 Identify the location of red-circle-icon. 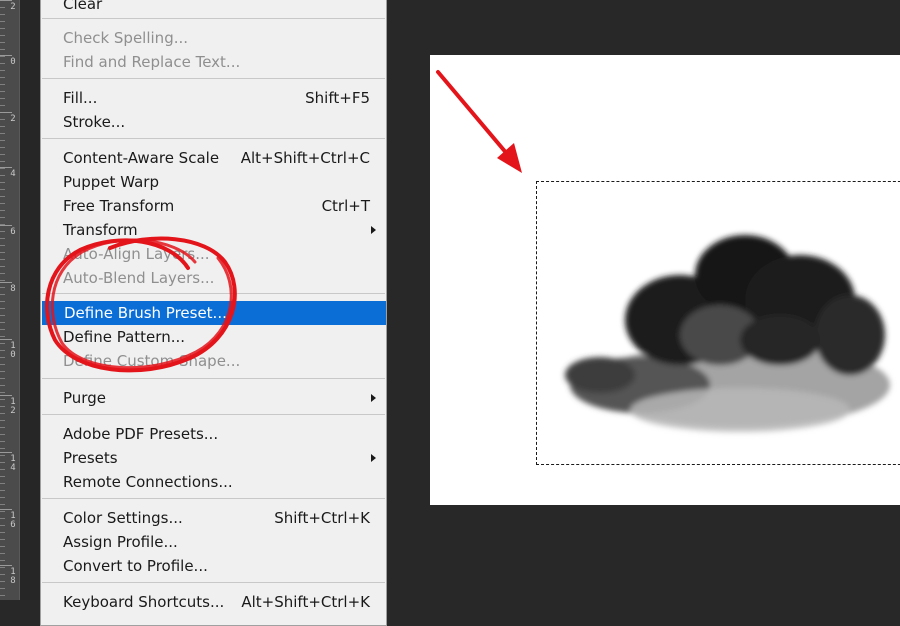
(141, 304).